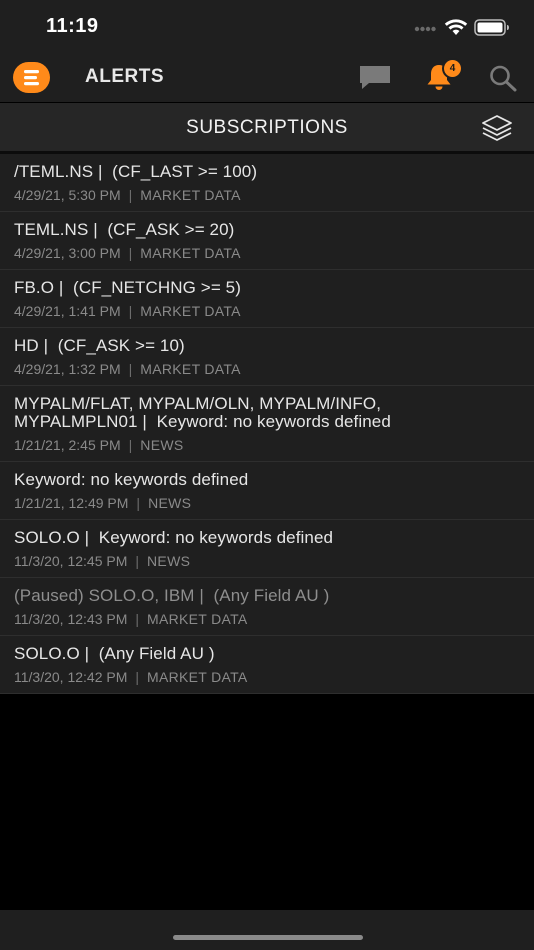 The width and height of the screenshot is (534, 950). What do you see at coordinates (267, 619) in the screenshot?
I see `subscription-meta: 11/3/20, 12:43 PM | MARKET DATA` at bounding box center [267, 619].